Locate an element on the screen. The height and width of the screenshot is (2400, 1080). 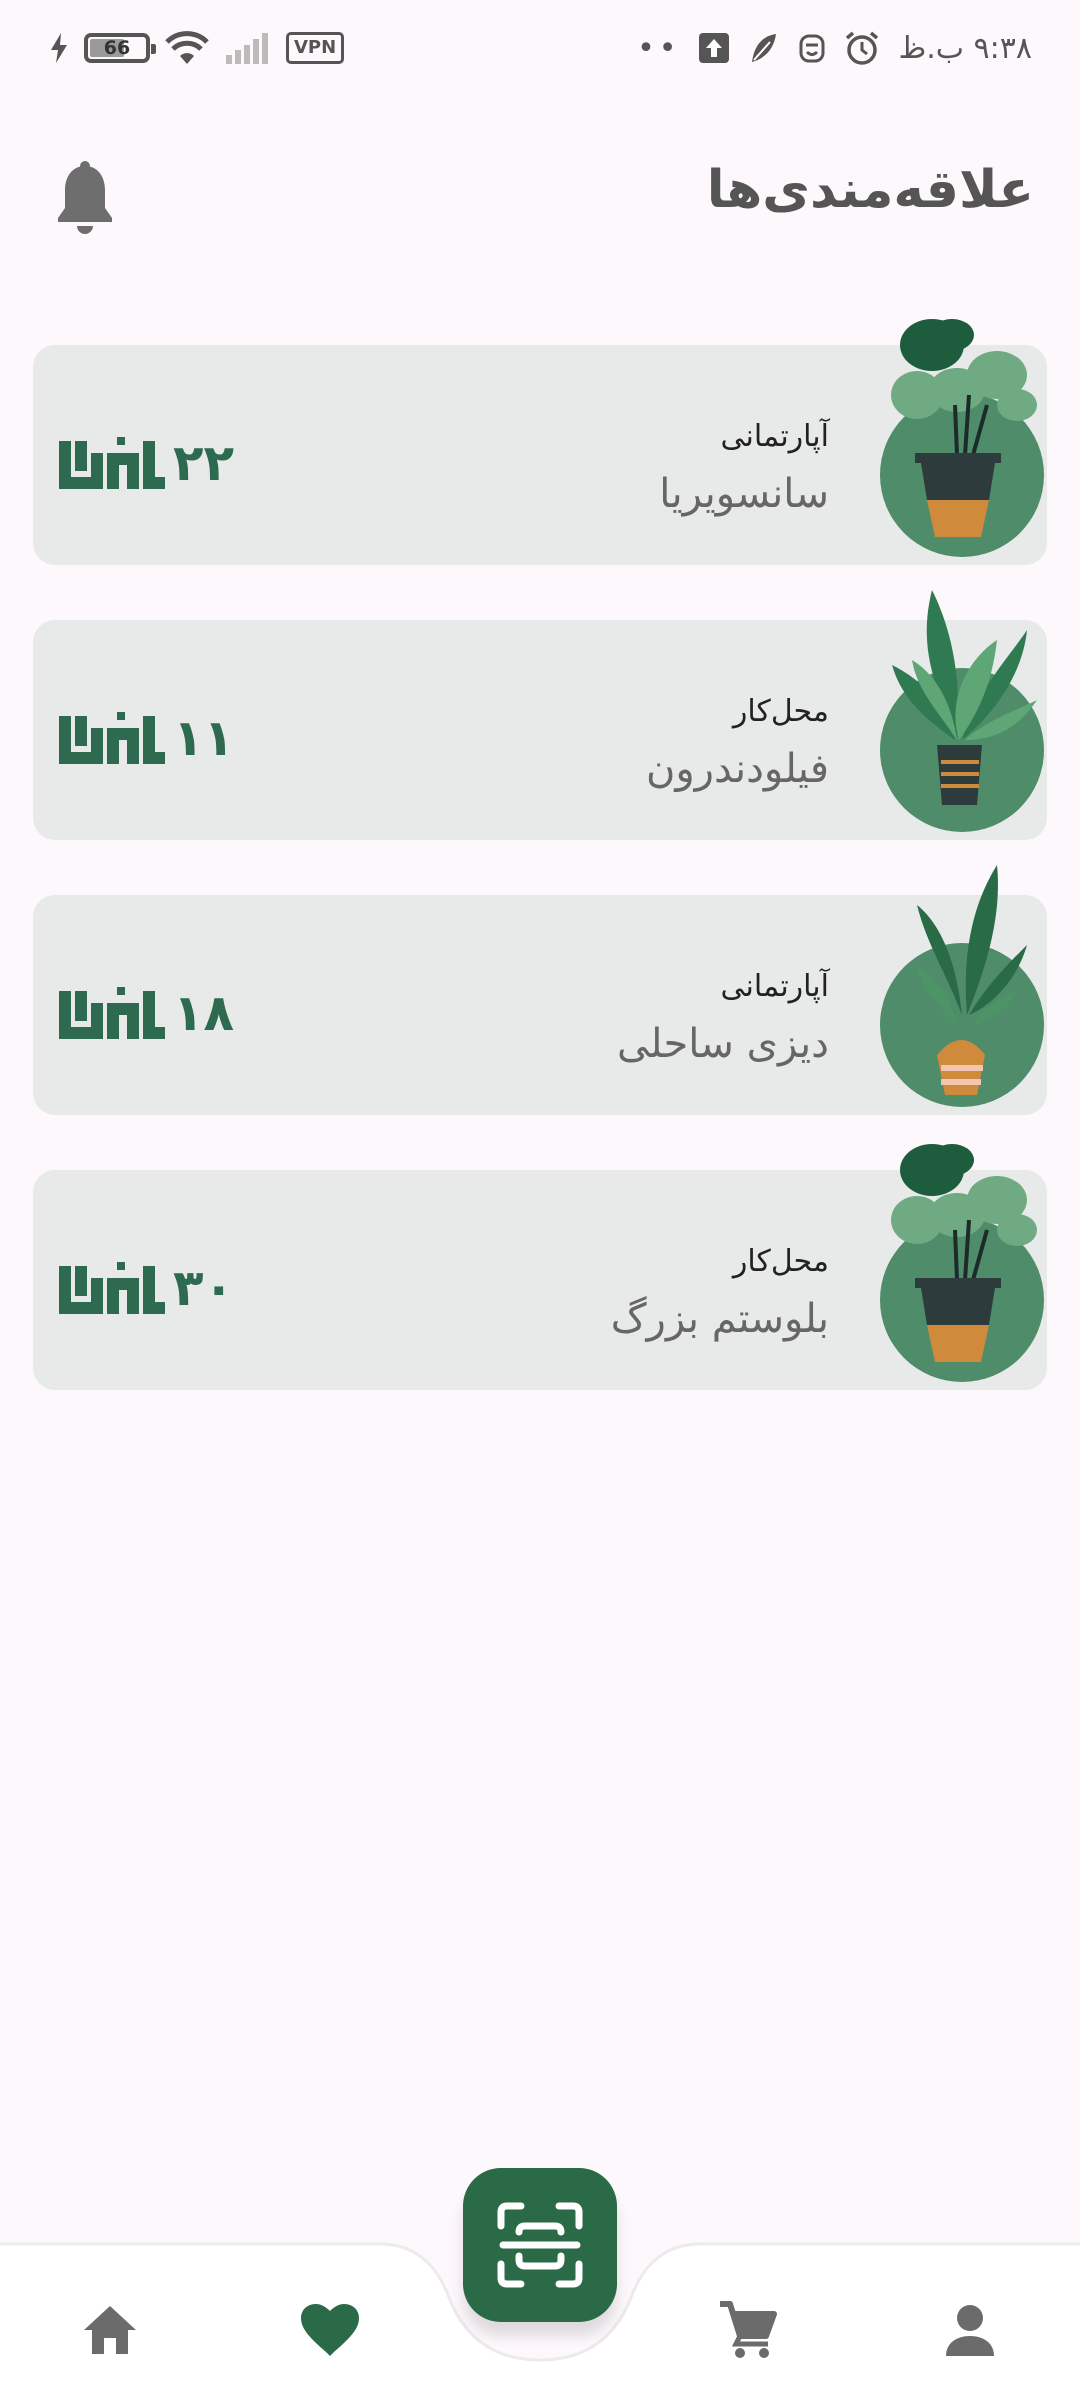
nav-home is located at coordinates (110, 2330).